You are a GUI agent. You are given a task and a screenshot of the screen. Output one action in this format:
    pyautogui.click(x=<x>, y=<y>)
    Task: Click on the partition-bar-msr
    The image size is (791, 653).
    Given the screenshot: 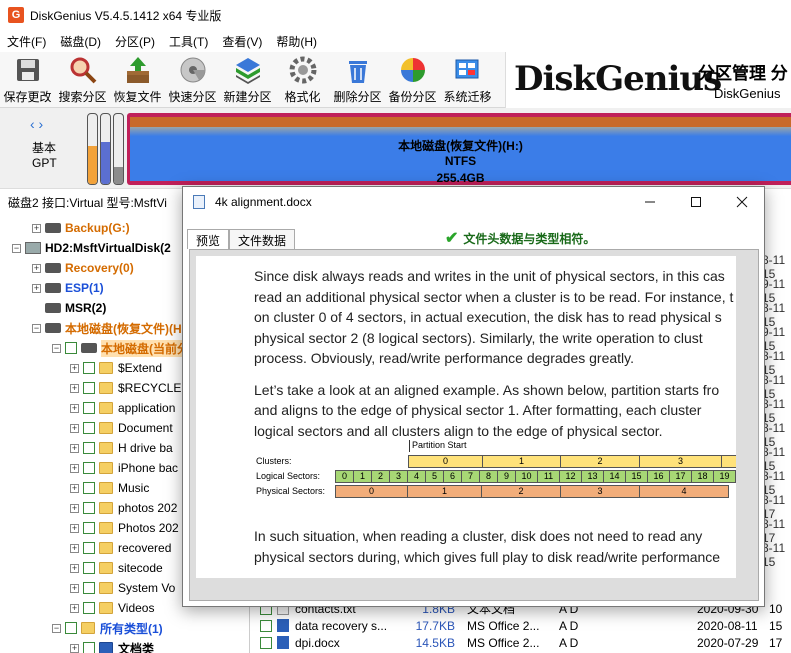 What is the action you would take?
    pyautogui.click(x=118, y=149)
    